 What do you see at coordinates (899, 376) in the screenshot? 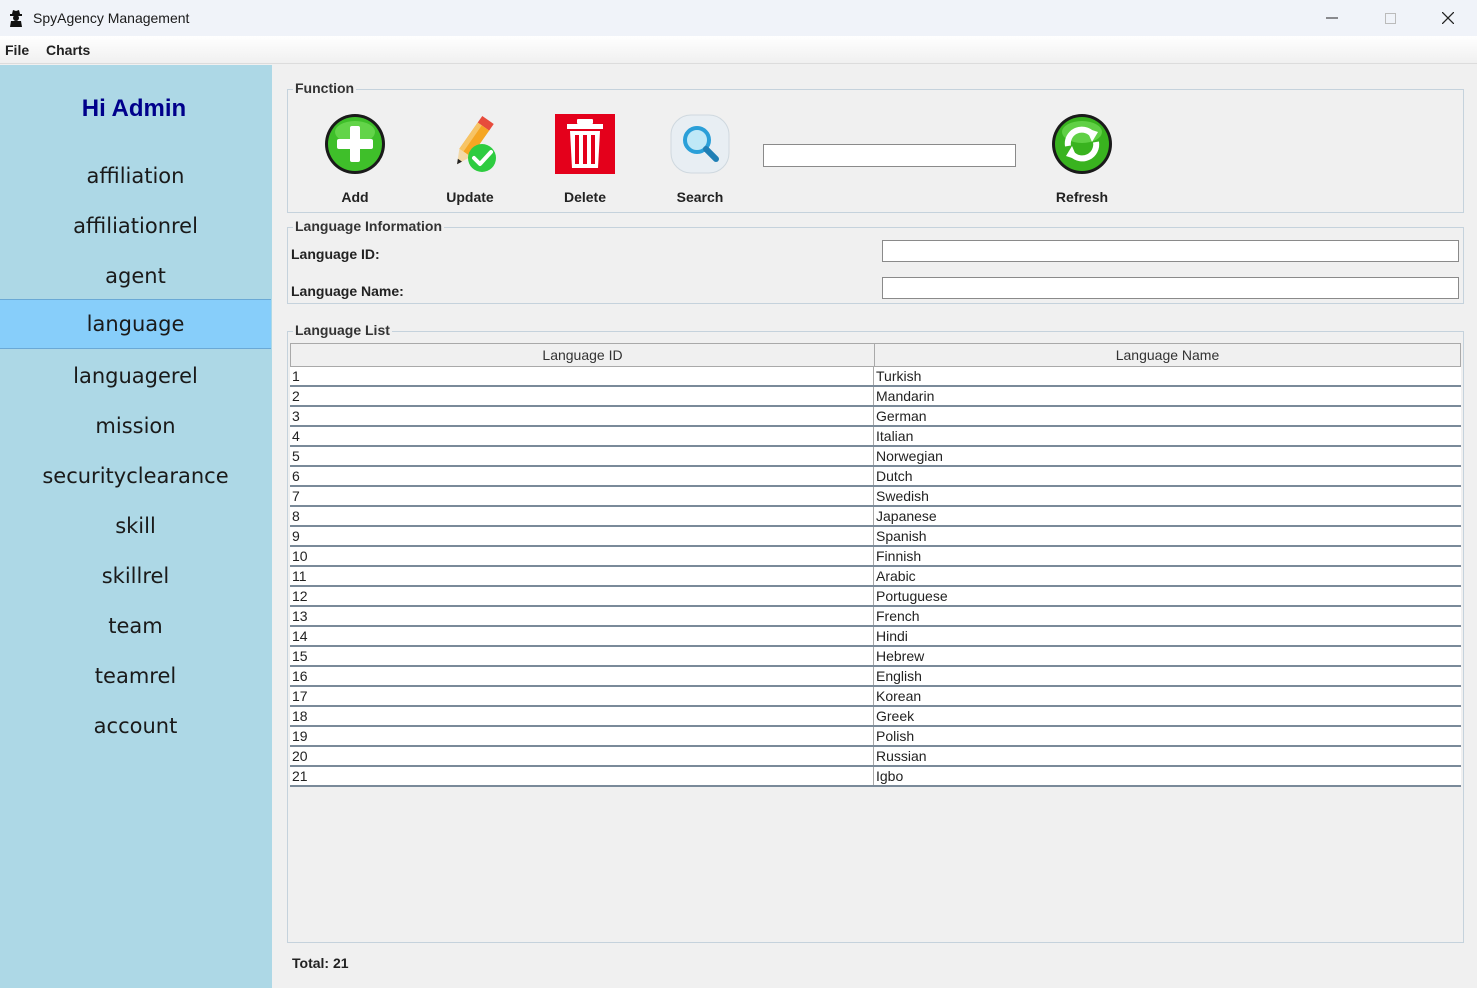
I see `cell-language-name: Turkish` at bounding box center [899, 376].